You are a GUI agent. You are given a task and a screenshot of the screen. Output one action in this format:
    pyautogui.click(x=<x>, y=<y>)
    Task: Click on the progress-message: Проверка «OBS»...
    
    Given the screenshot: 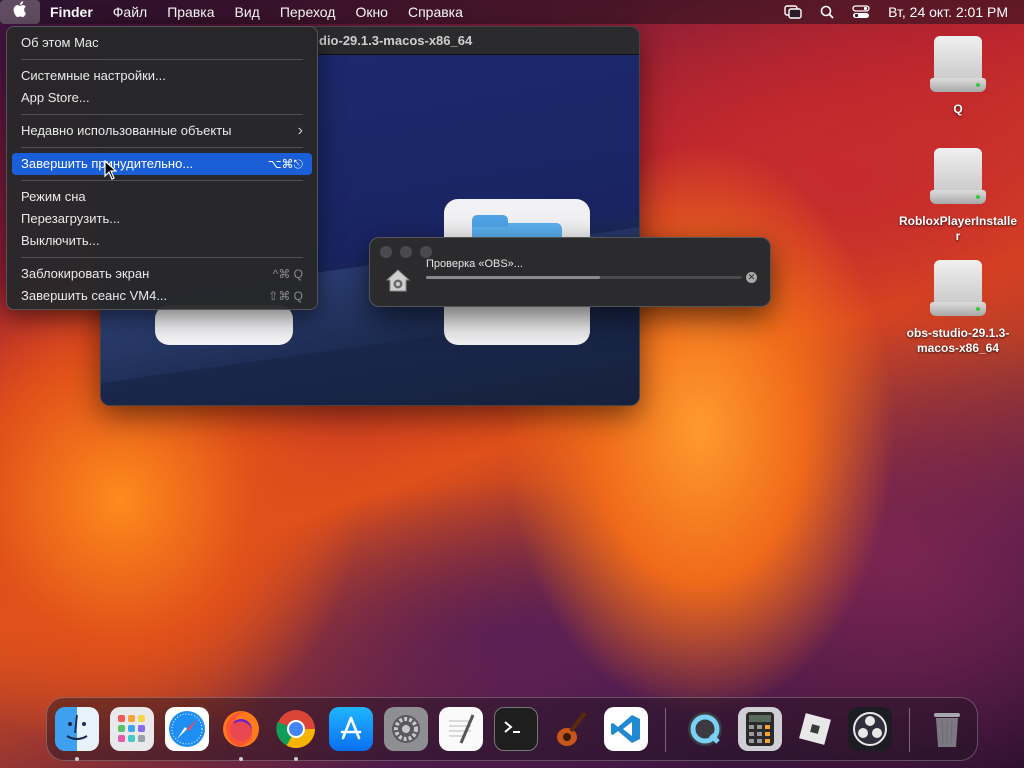 What is the action you would take?
    pyautogui.click(x=474, y=264)
    